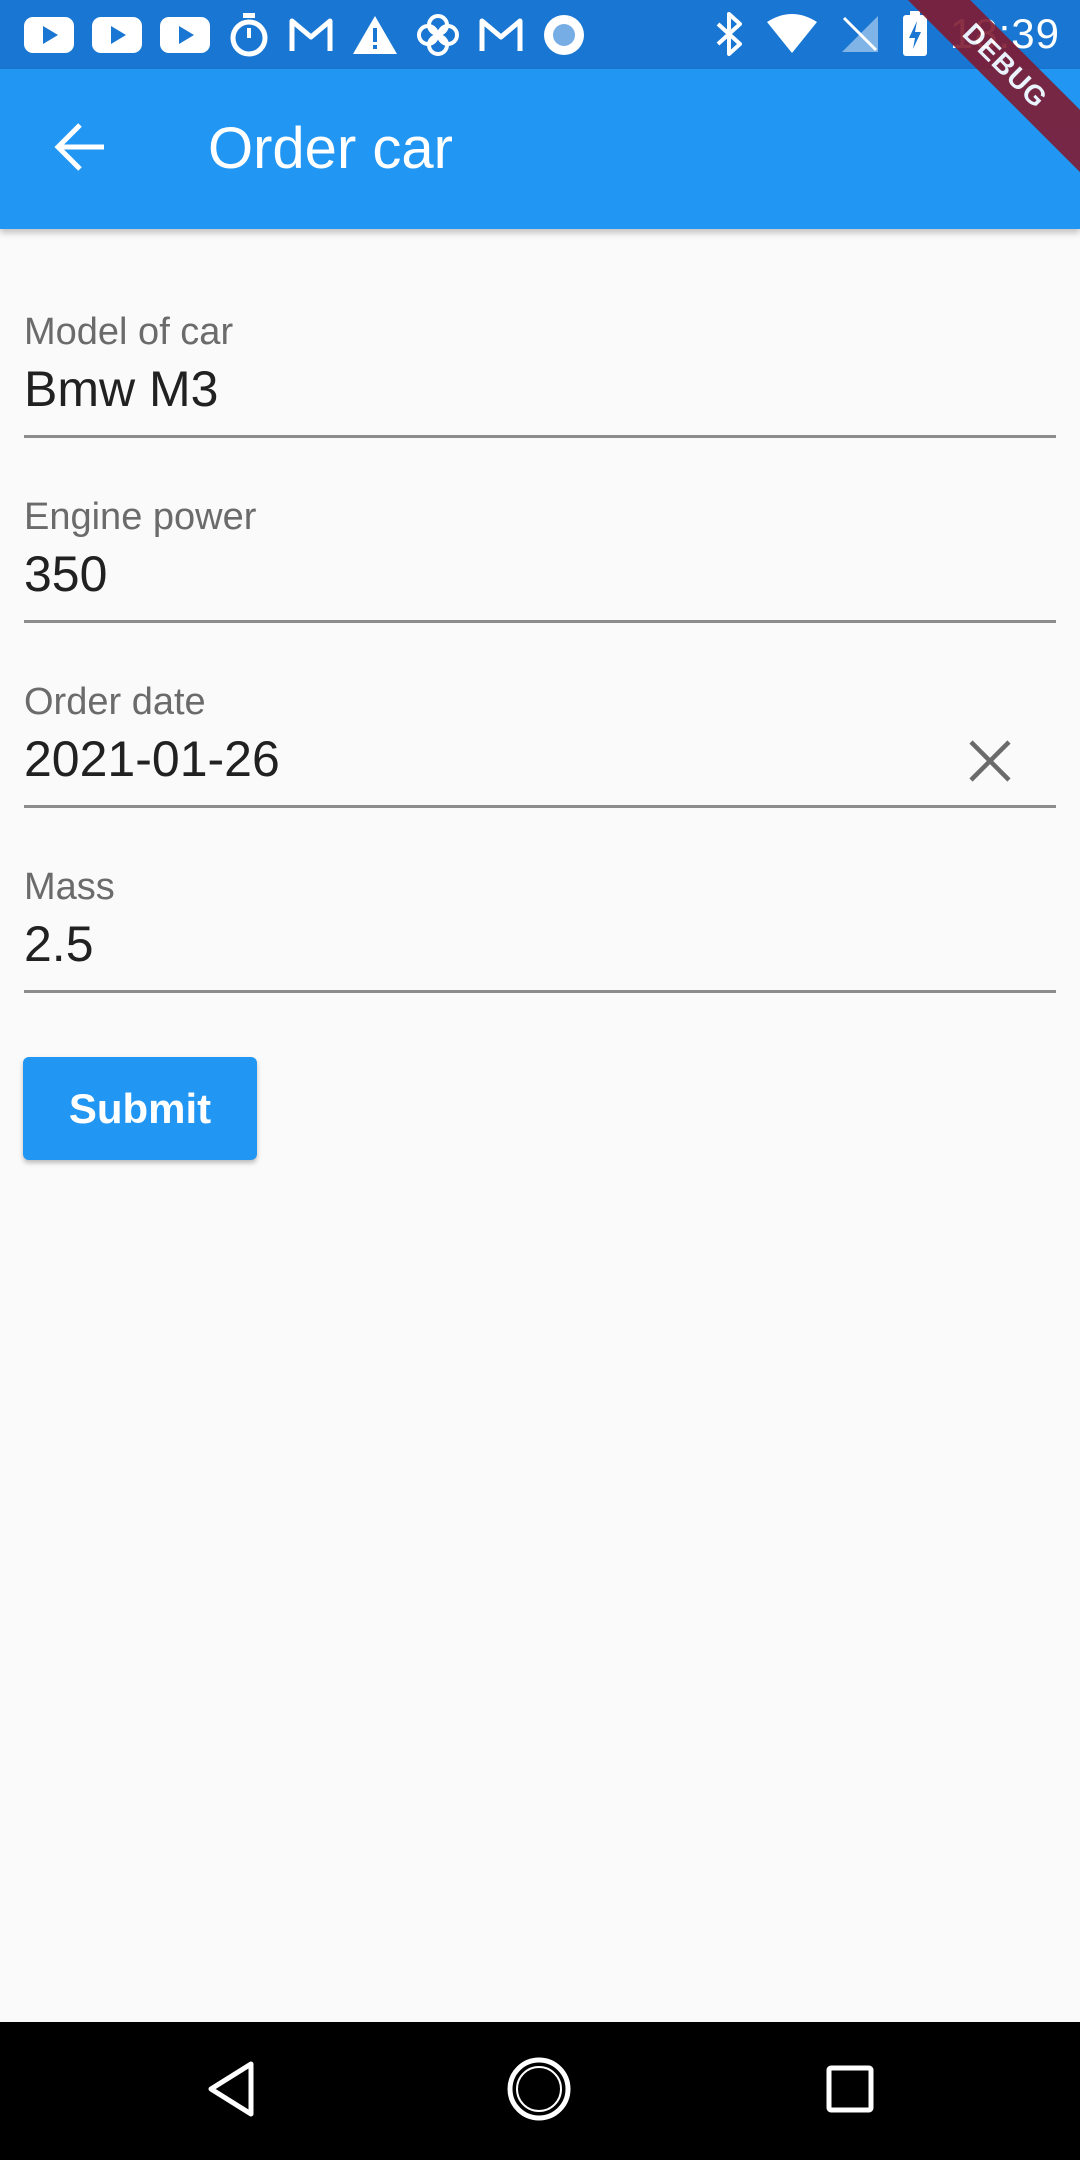 The height and width of the screenshot is (2160, 1080). Describe the element at coordinates (59, 944) in the screenshot. I see `field-value: 2.5` at that location.